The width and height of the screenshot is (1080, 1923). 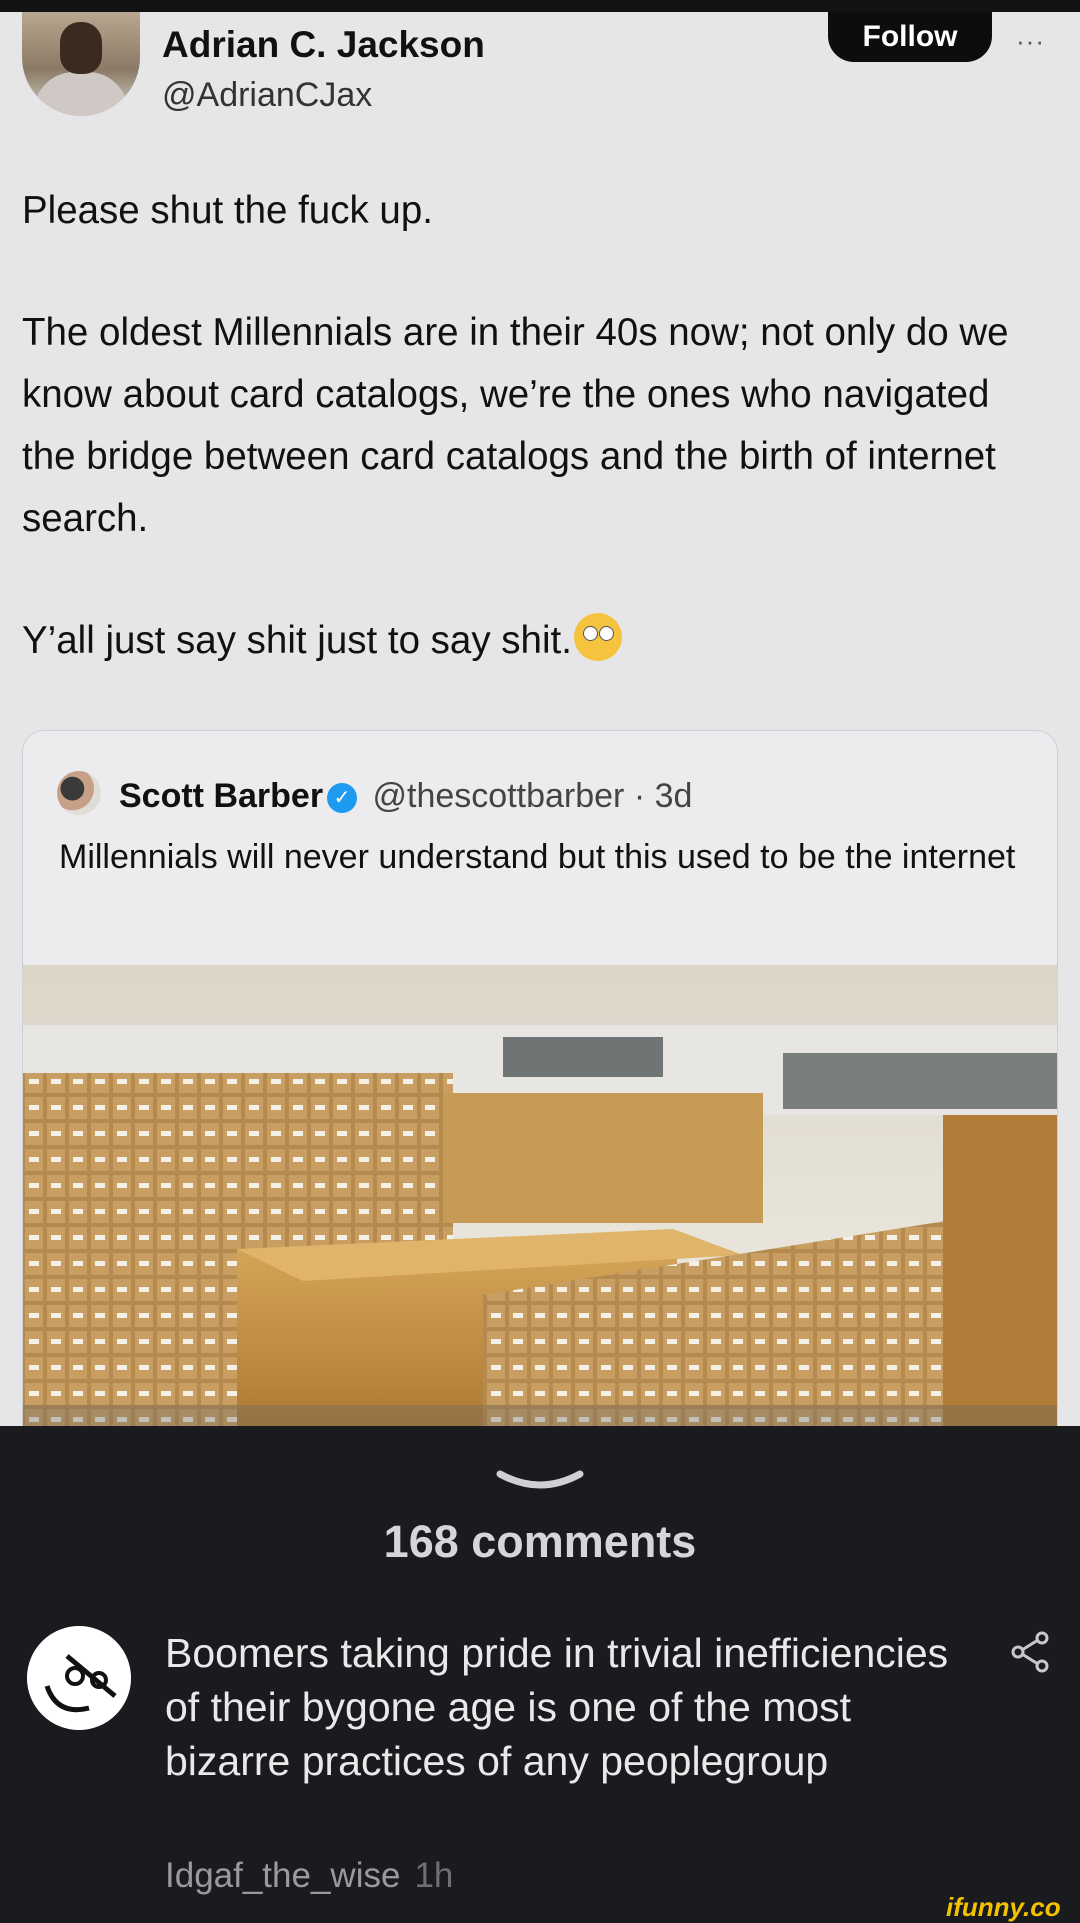 I want to click on comment-username: Idgaf_the_wise, so click(x=282, y=1875).